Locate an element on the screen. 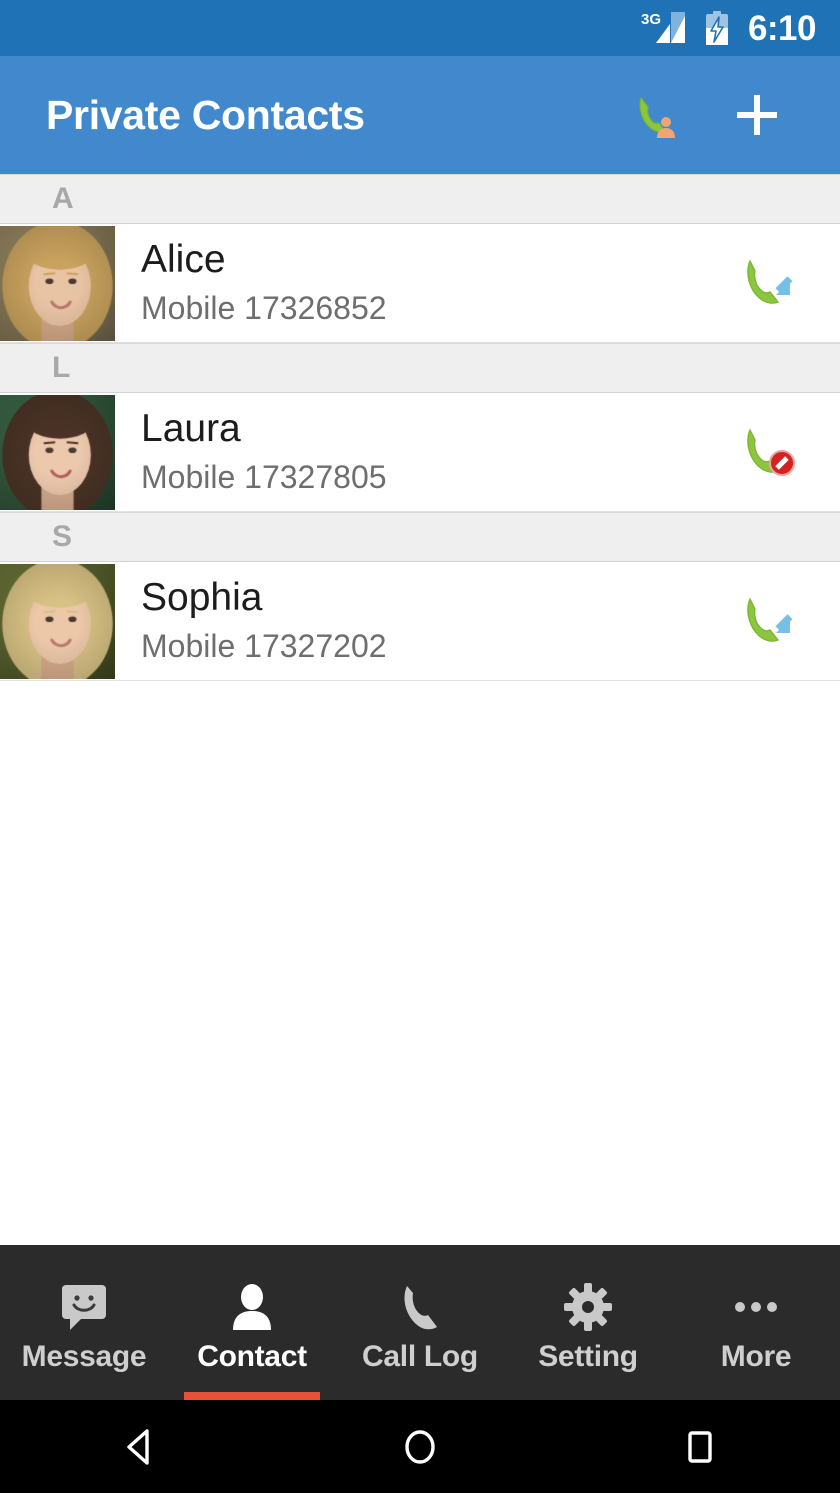  contact-text: Laura Mobile 17327805 is located at coordinates (417, 452).